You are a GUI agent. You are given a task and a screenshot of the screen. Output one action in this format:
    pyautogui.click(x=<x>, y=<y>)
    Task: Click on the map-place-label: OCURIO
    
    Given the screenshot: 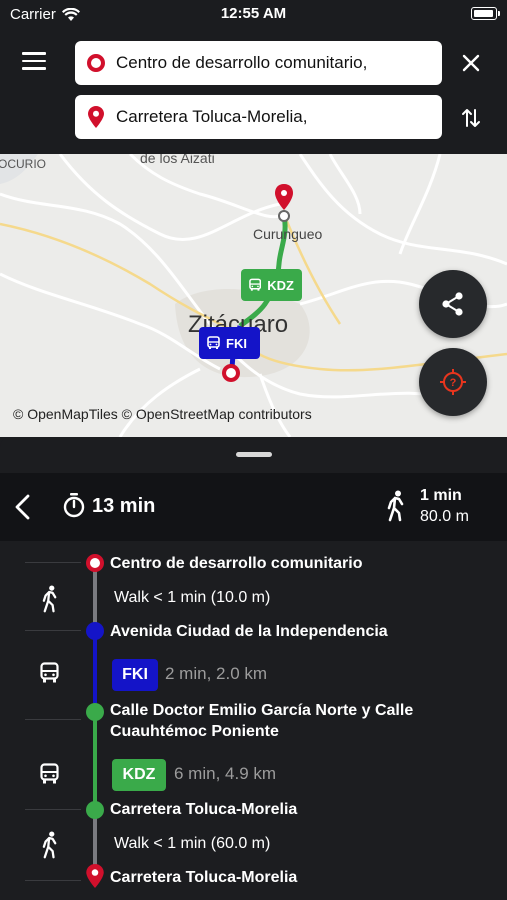 What is the action you would take?
    pyautogui.click(x=23, y=164)
    